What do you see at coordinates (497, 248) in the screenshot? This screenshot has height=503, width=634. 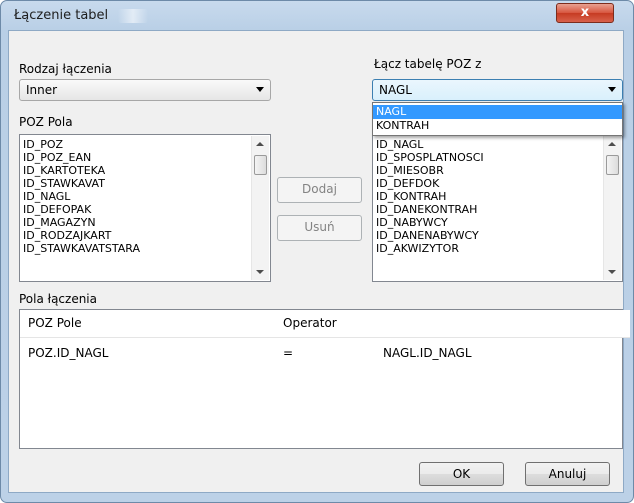 I see `list-item: ID_AKWIZYTOR` at bounding box center [497, 248].